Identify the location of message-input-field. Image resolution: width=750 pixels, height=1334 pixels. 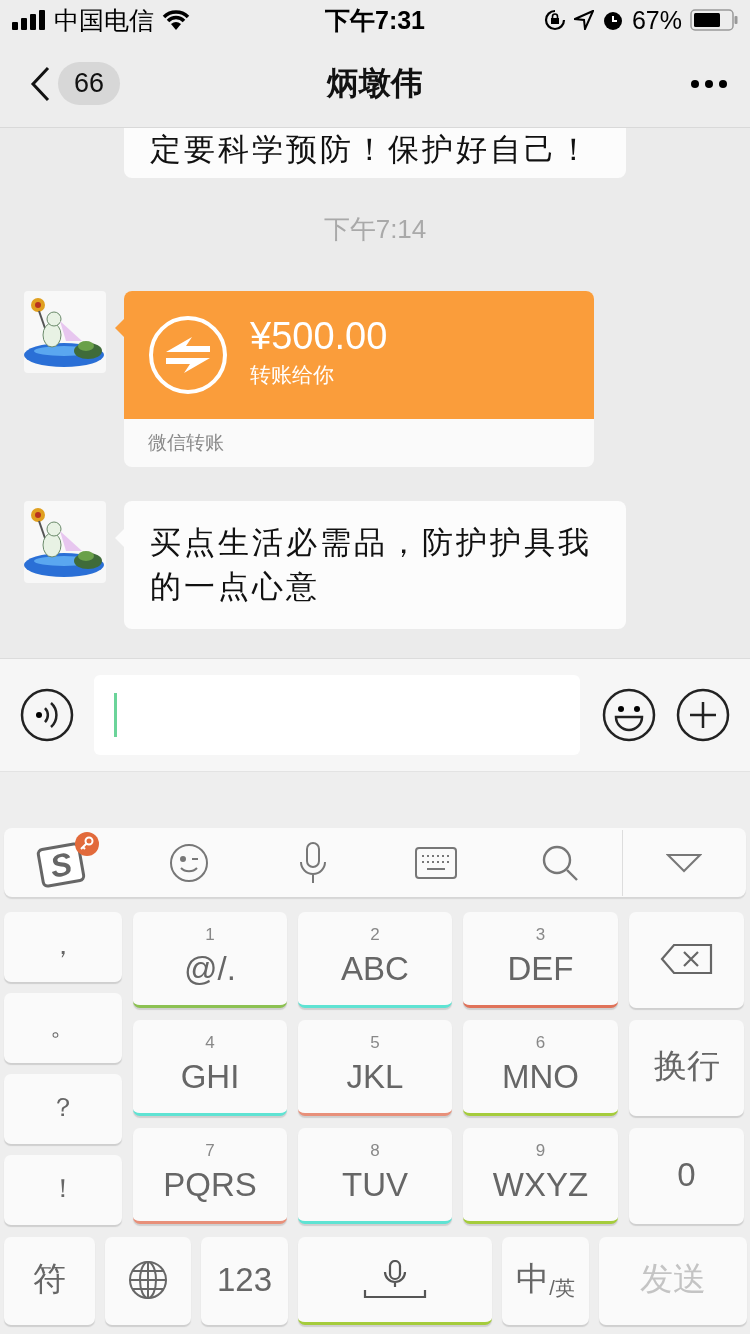
(337, 715).